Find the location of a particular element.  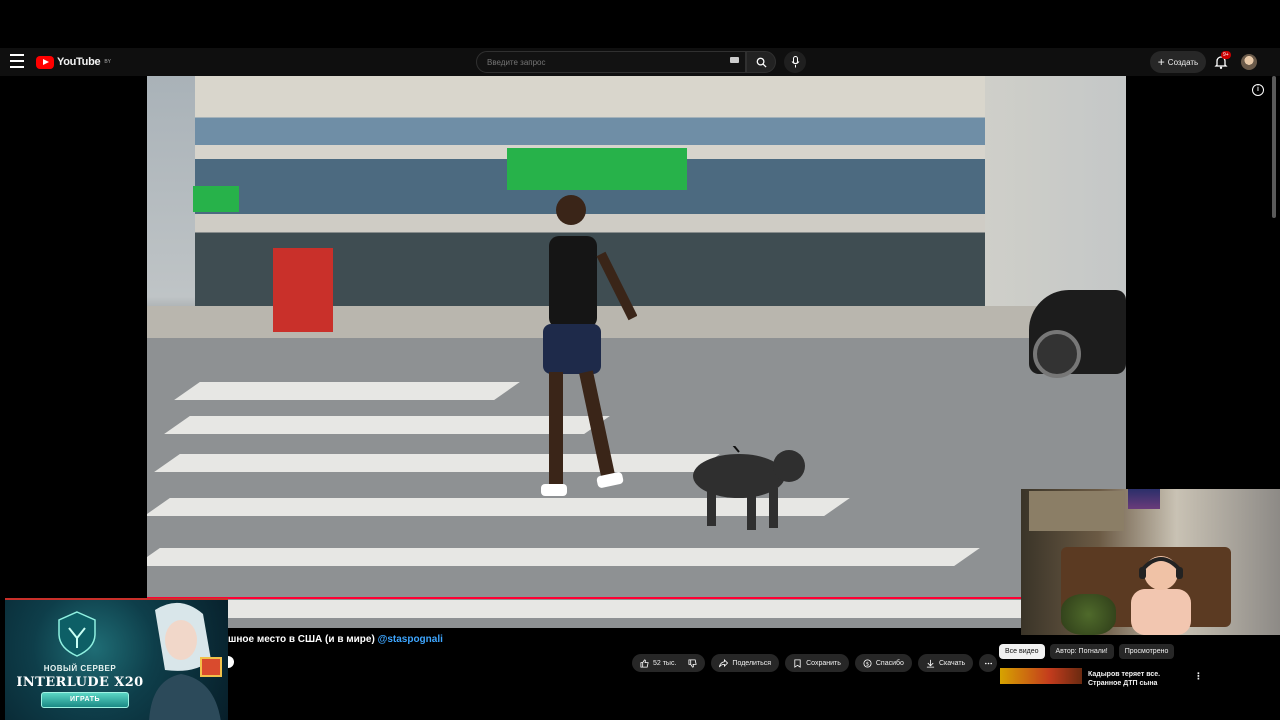

share-icon is located at coordinates (724, 662).